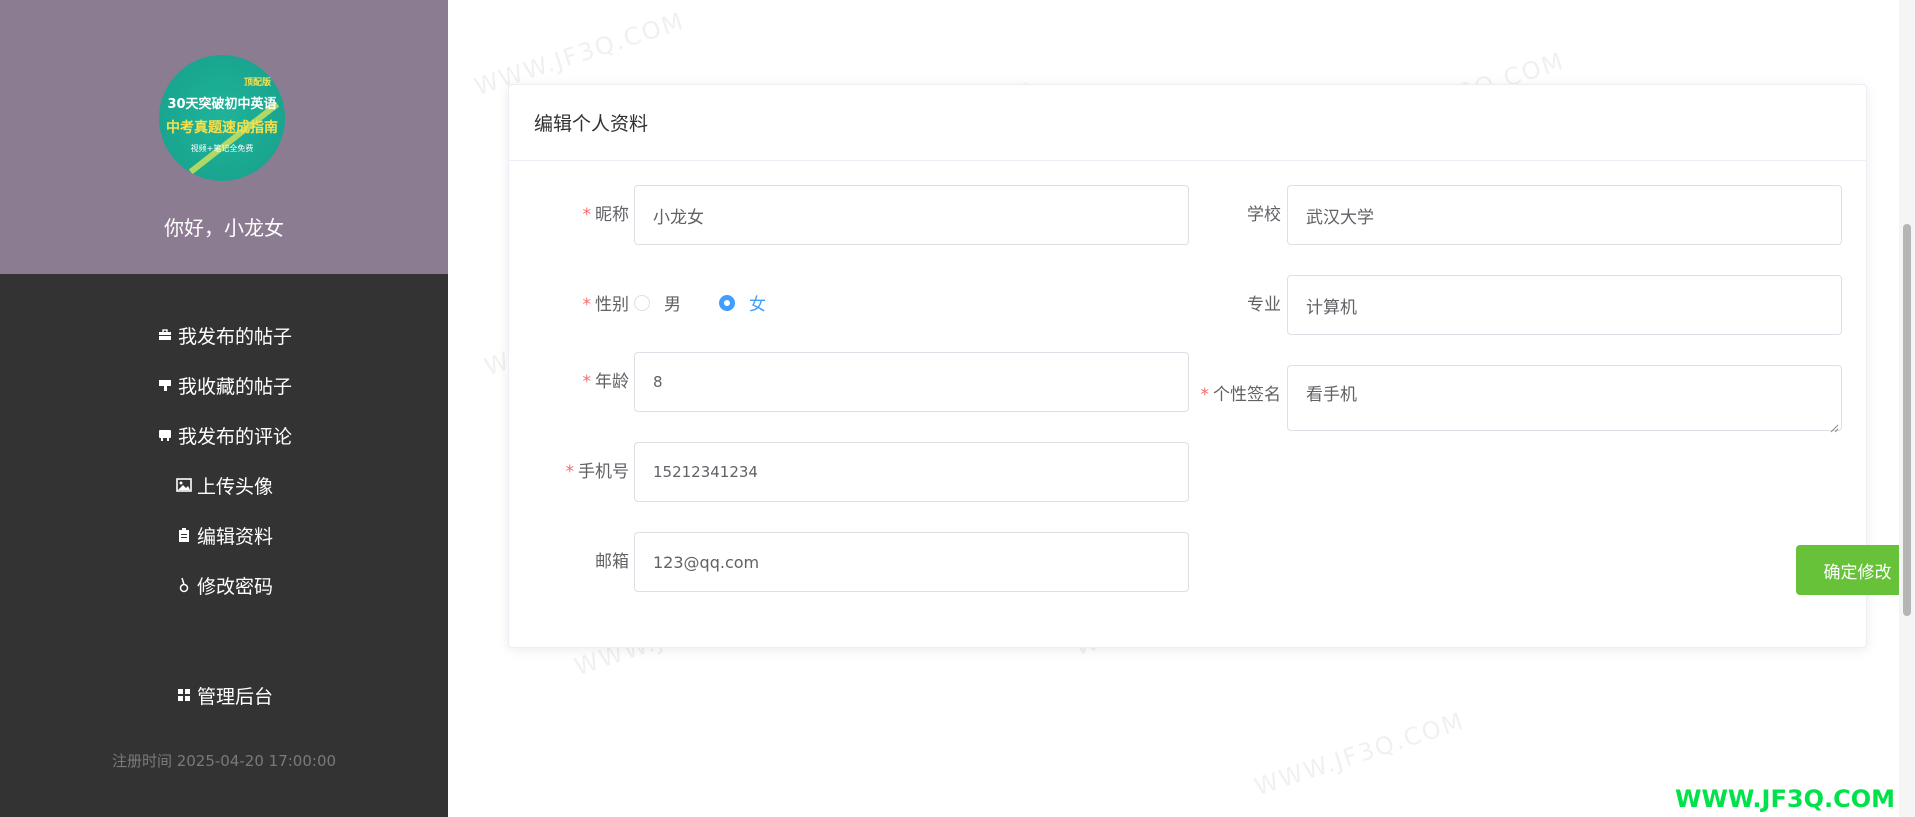  Describe the element at coordinates (184, 485) in the screenshot. I see `image-icon` at that location.